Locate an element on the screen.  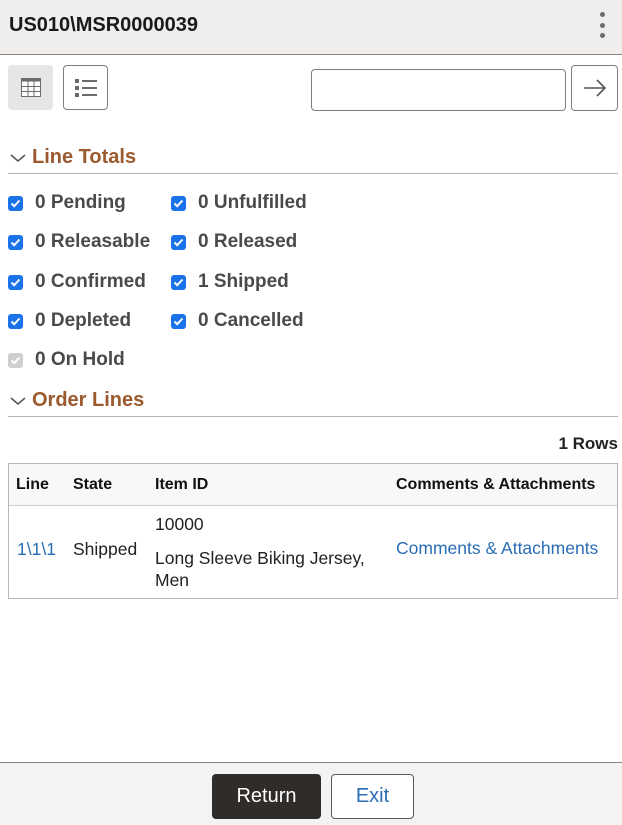
list-icon is located at coordinates (85, 87).